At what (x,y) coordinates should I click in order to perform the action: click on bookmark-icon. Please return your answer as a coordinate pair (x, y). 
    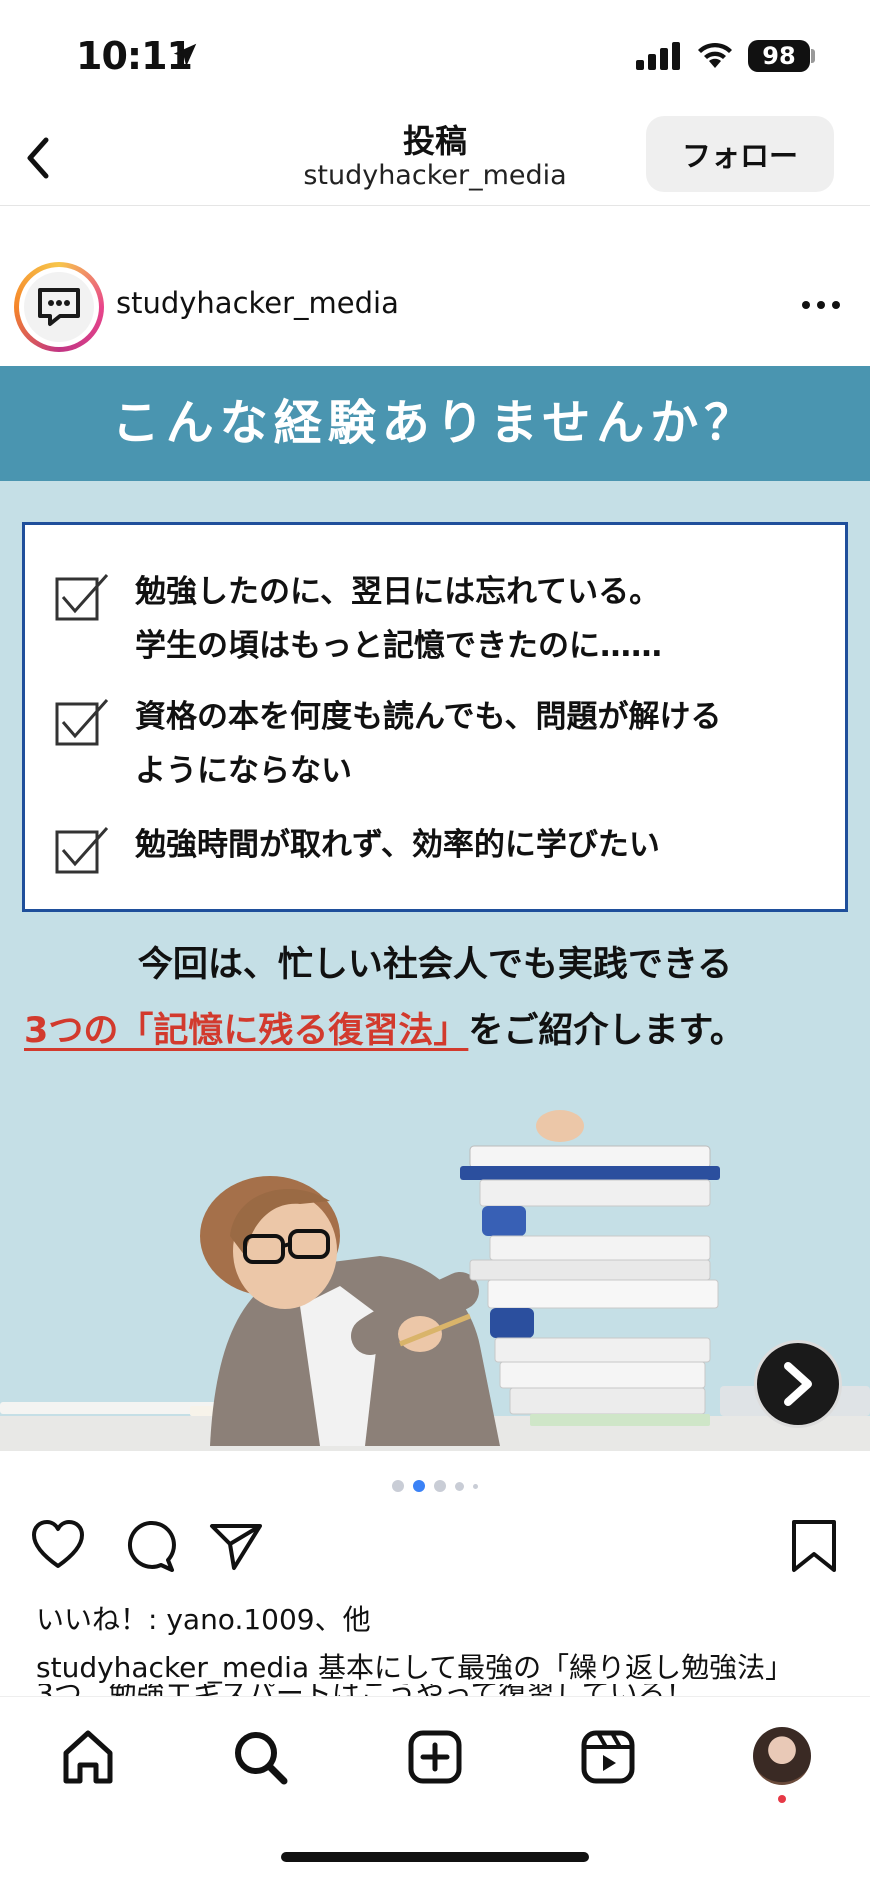
    Looking at the image, I should click on (814, 1546).